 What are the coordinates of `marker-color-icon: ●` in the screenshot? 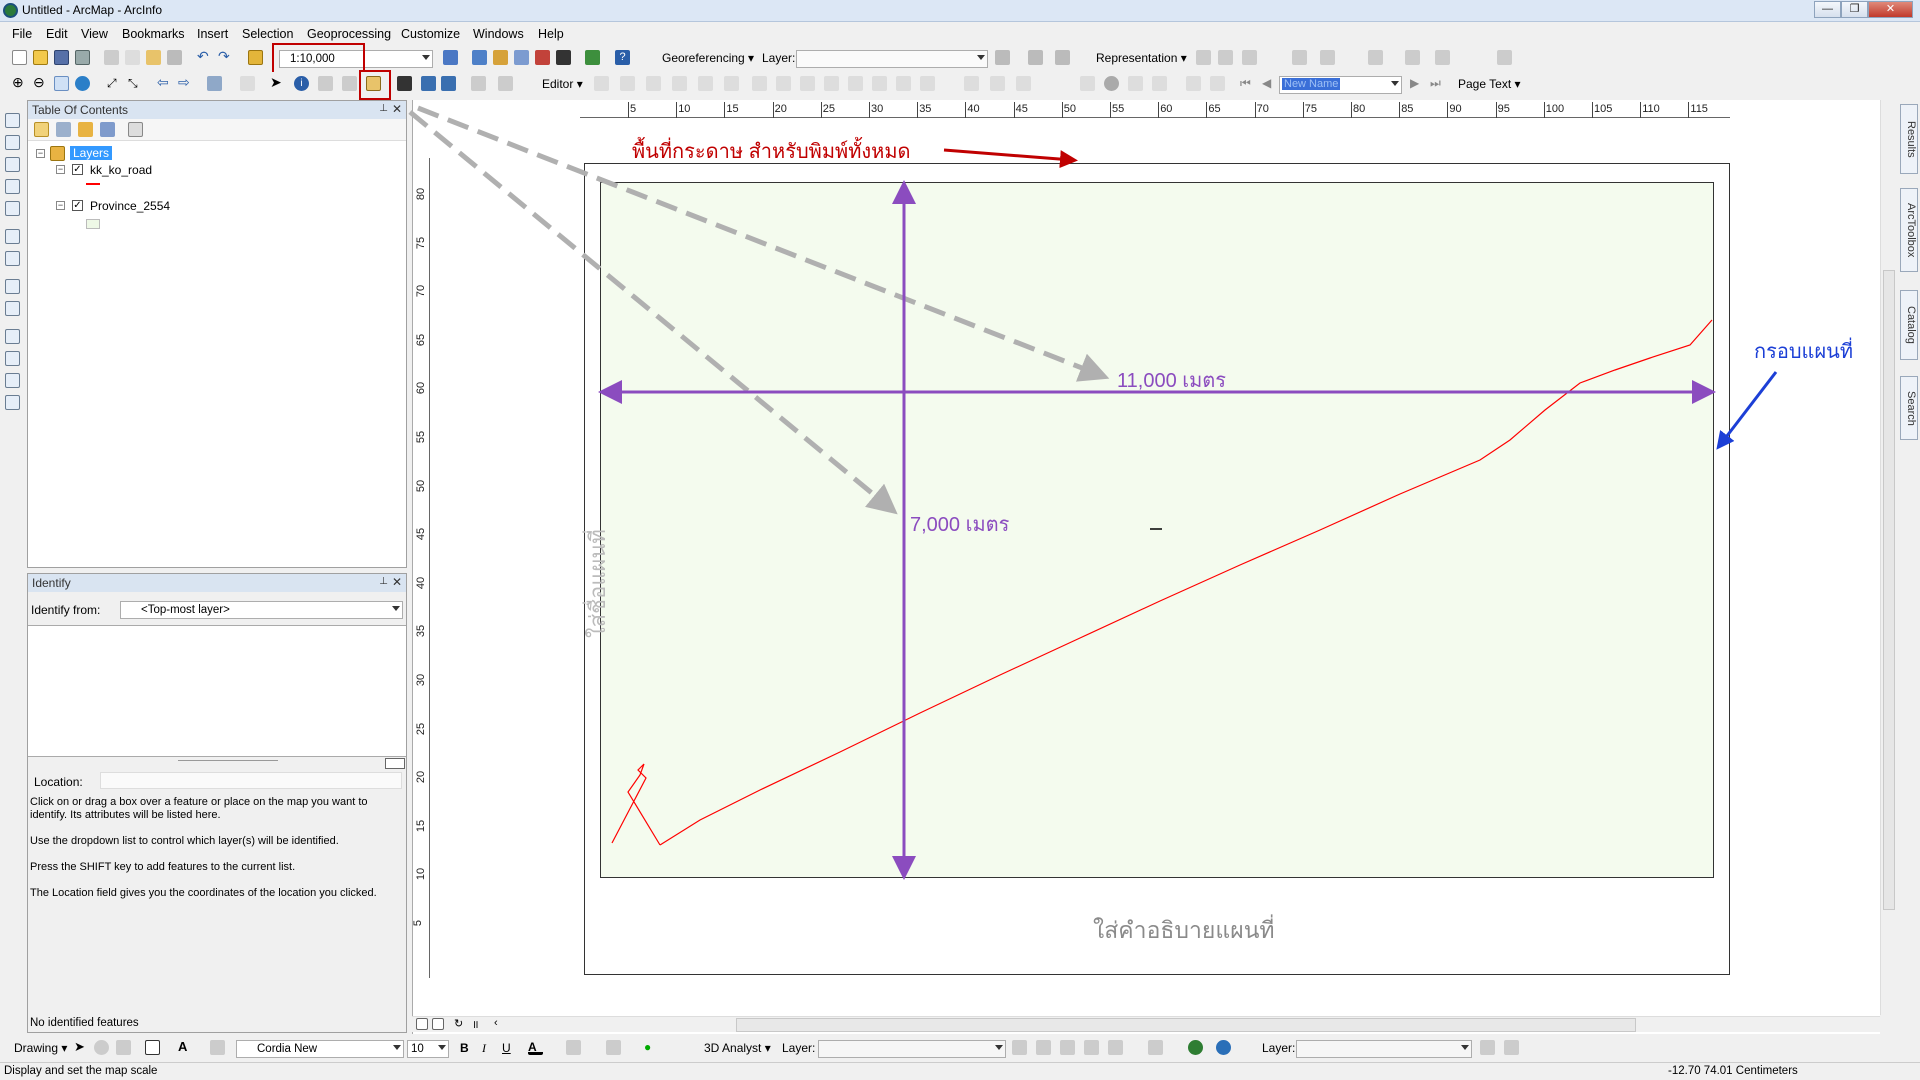 It's located at (651, 1047).